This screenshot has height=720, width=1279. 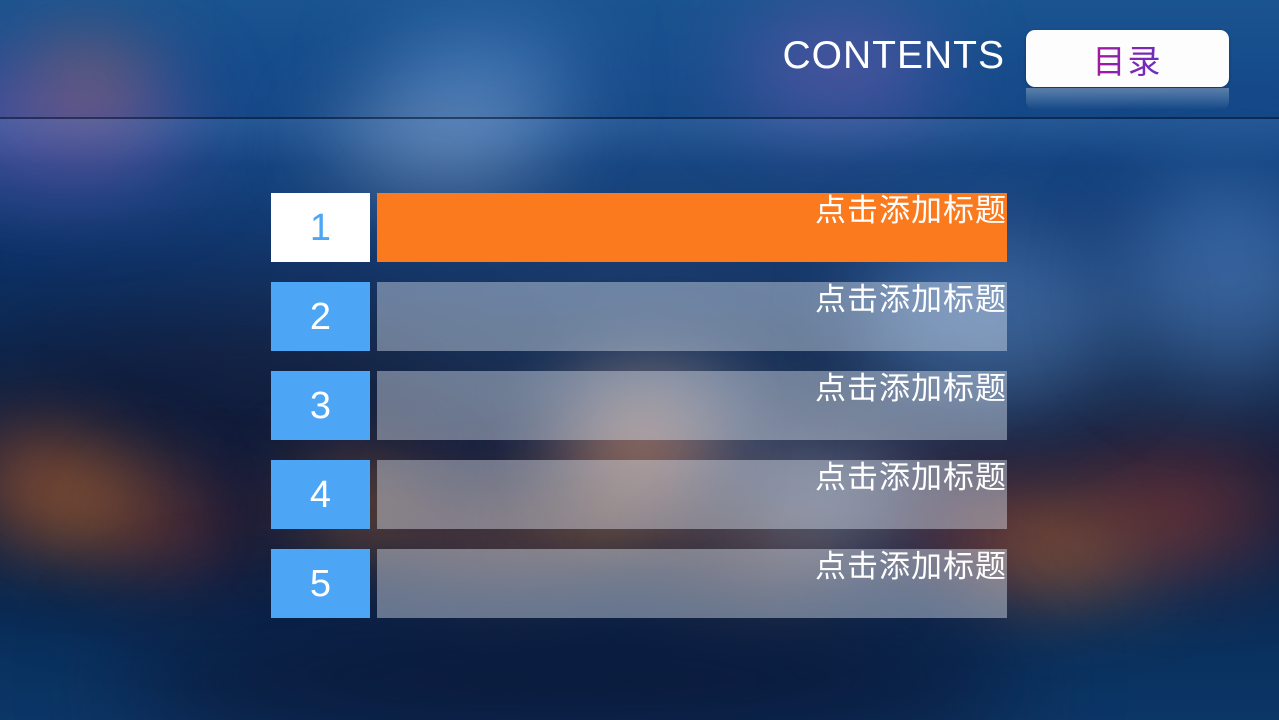 What do you see at coordinates (1199, 280) in the screenshot?
I see `bokeh-glow-right` at bounding box center [1199, 280].